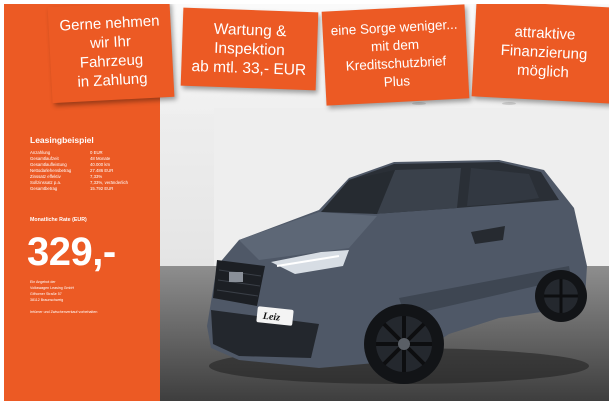 The height and width of the screenshot is (405, 613). What do you see at coordinates (236, 277) in the screenshot?
I see `brand-emblem-icon` at bounding box center [236, 277].